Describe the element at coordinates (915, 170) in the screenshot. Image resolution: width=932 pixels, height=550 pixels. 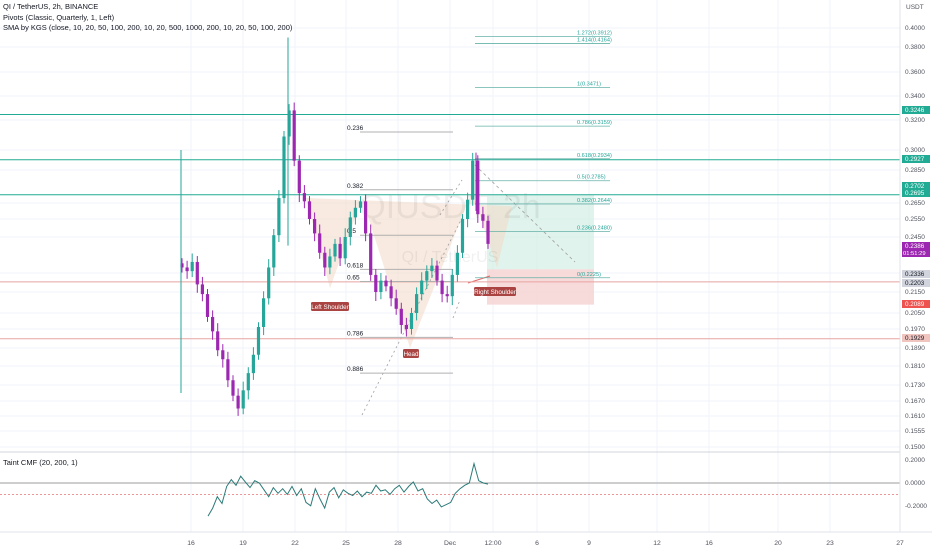
I see `price-tick-label: 0.2850` at that location.